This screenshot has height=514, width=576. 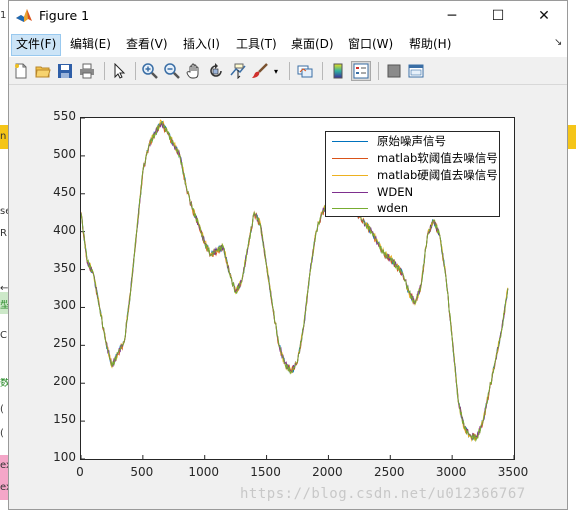 I want to click on window-title: Figure 1, so click(x=64, y=15).